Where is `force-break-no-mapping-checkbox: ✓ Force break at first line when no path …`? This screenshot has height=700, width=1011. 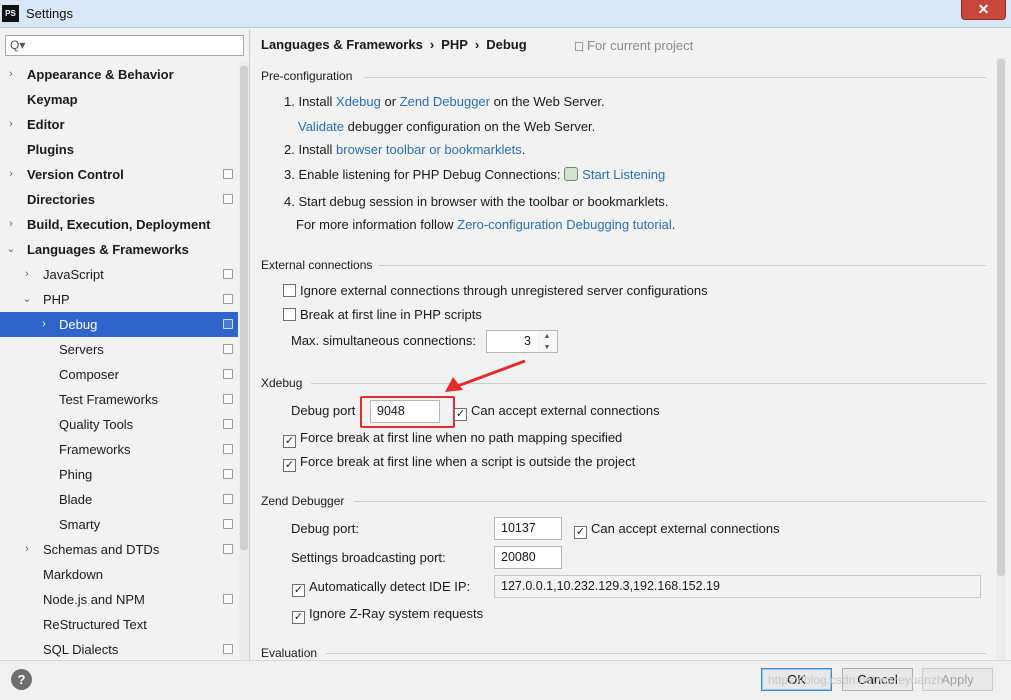 force-break-no-mapping-checkbox: ✓ Force break at first line when no path … is located at coordinates (452, 439).